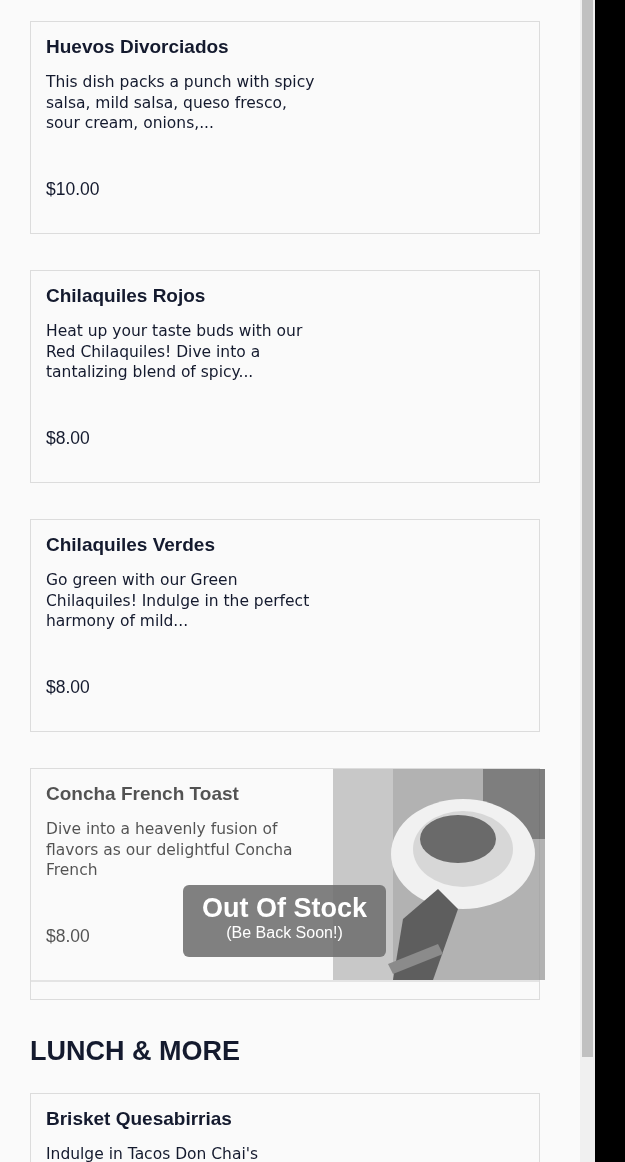 This screenshot has height=1162, width=625. What do you see at coordinates (284, 908) in the screenshot?
I see `out-of-stock-label: Out Of Stock` at bounding box center [284, 908].